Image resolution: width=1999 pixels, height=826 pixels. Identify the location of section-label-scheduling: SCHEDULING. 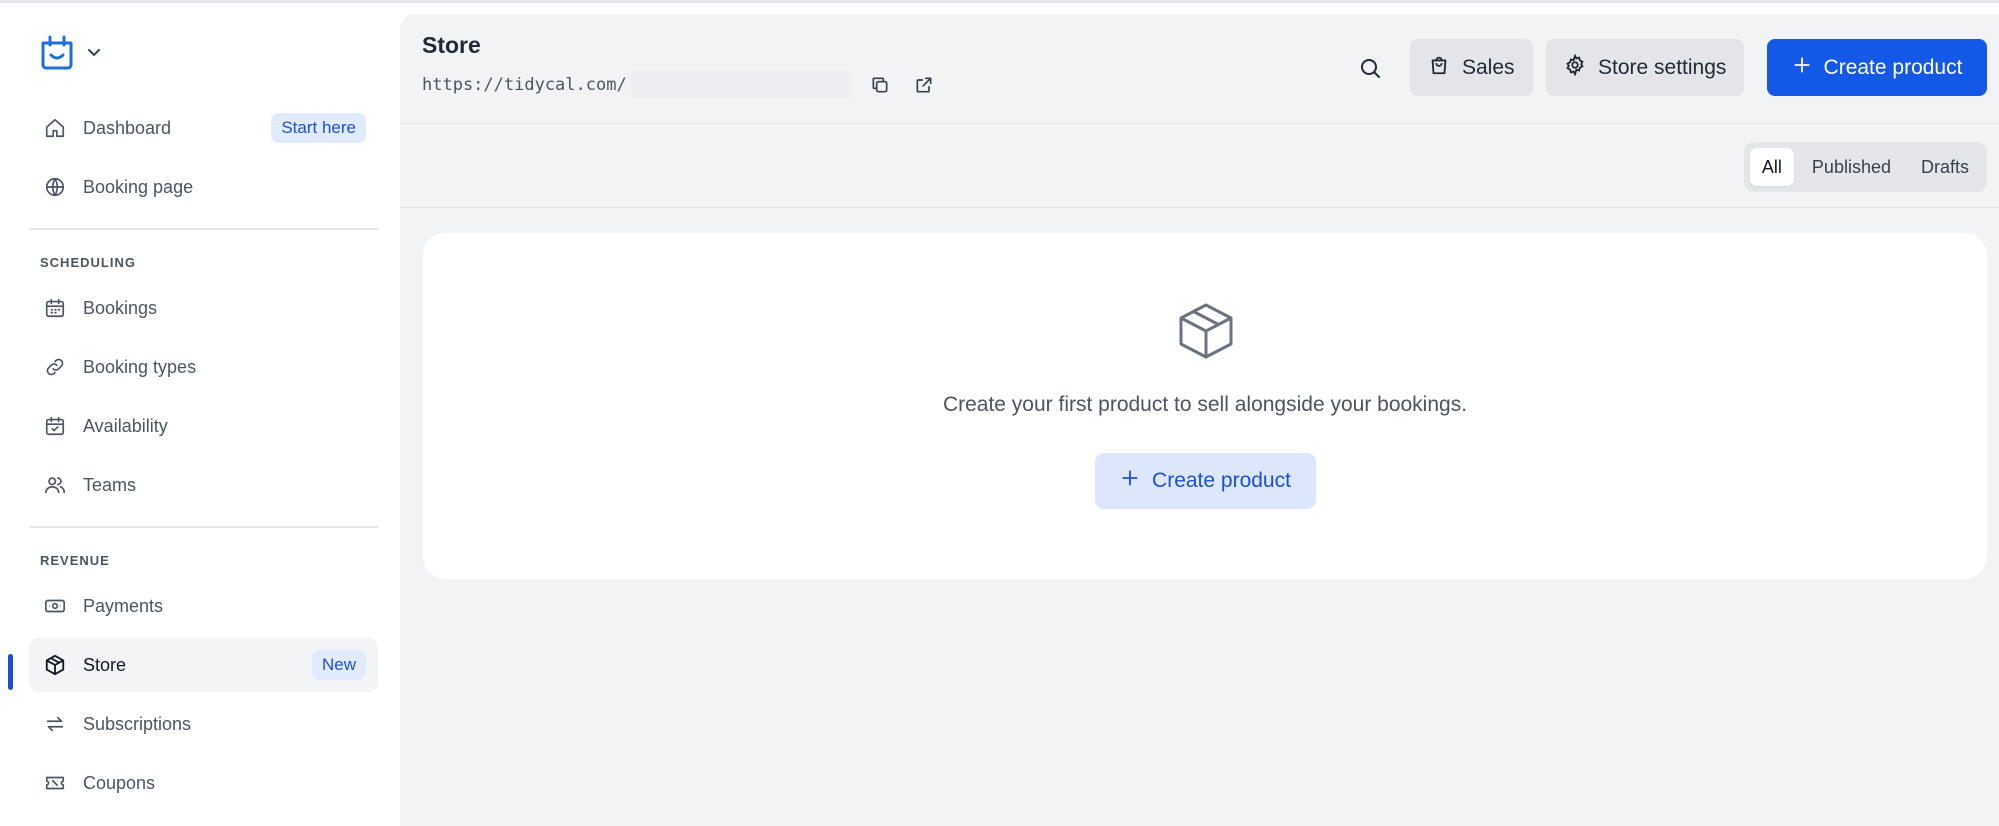
(88, 262).